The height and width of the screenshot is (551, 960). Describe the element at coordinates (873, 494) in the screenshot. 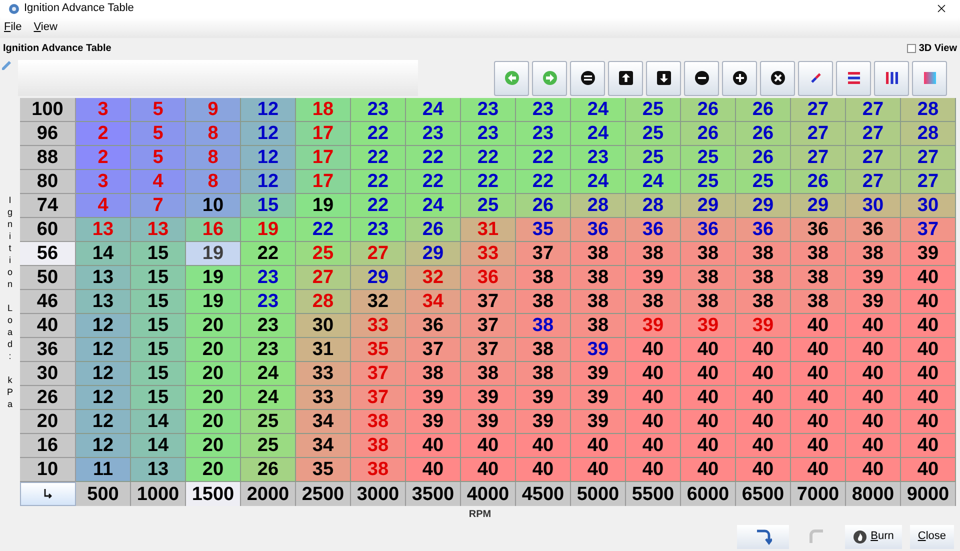

I see `column-header: 8000` at that location.